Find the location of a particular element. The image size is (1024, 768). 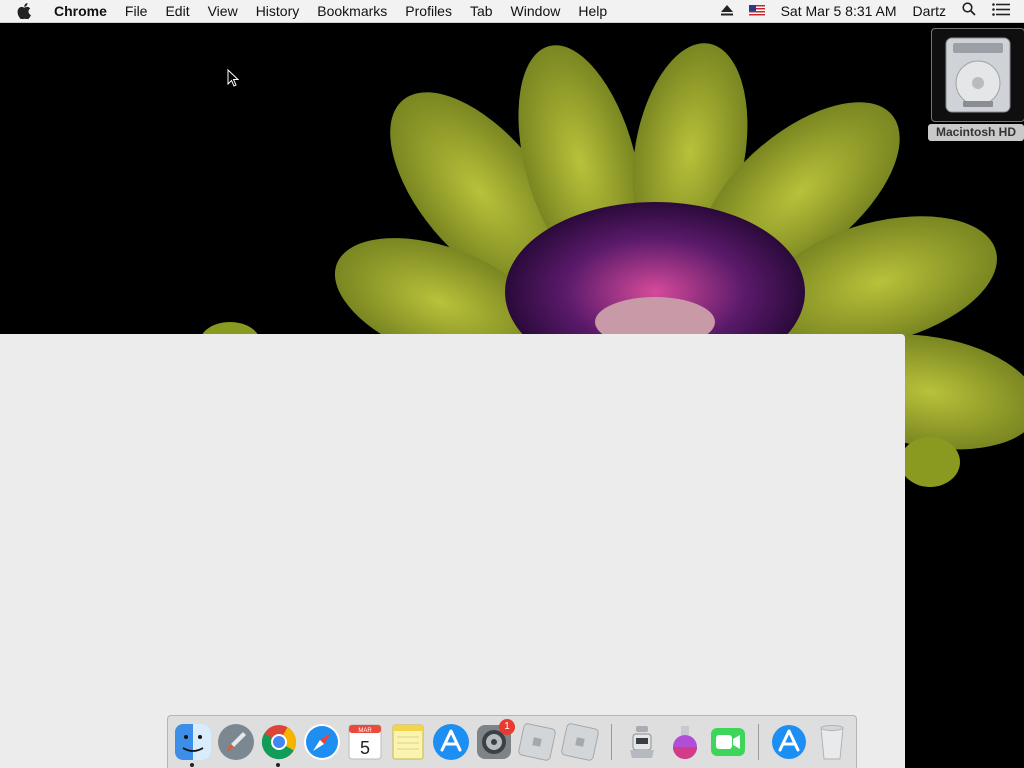

chrome-icon is located at coordinates (279, 742).